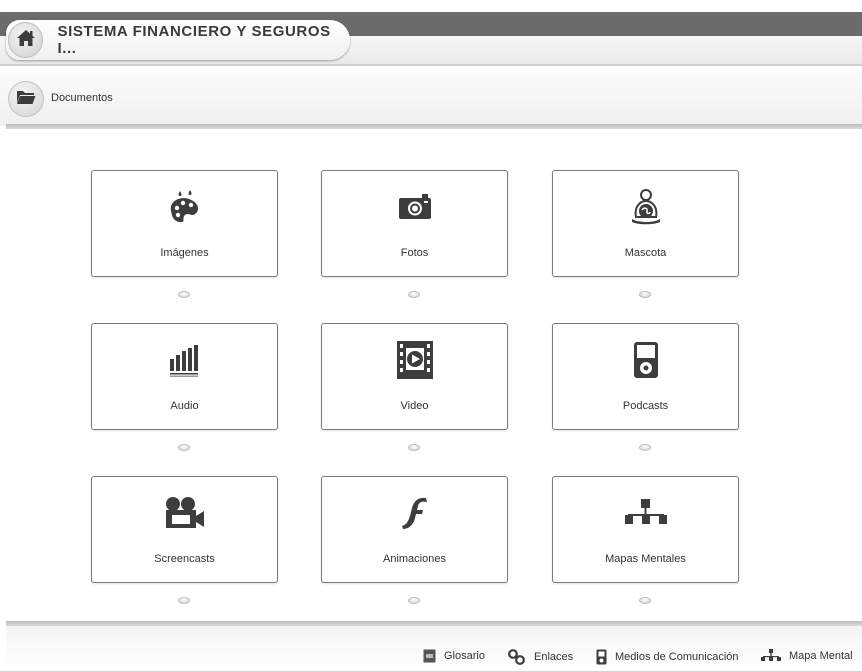  I want to click on folder-icon, so click(26, 99).